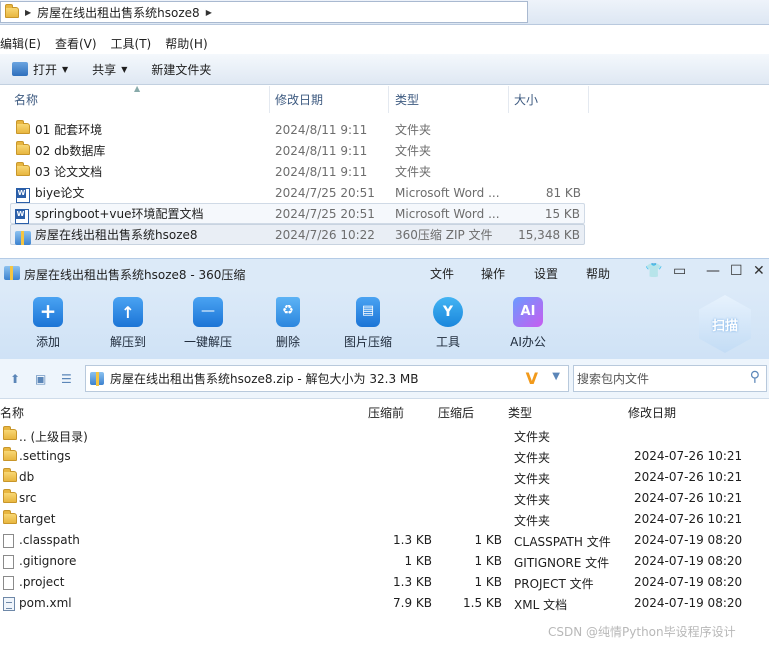  I want to click on add-button: 添加, so click(48, 323).